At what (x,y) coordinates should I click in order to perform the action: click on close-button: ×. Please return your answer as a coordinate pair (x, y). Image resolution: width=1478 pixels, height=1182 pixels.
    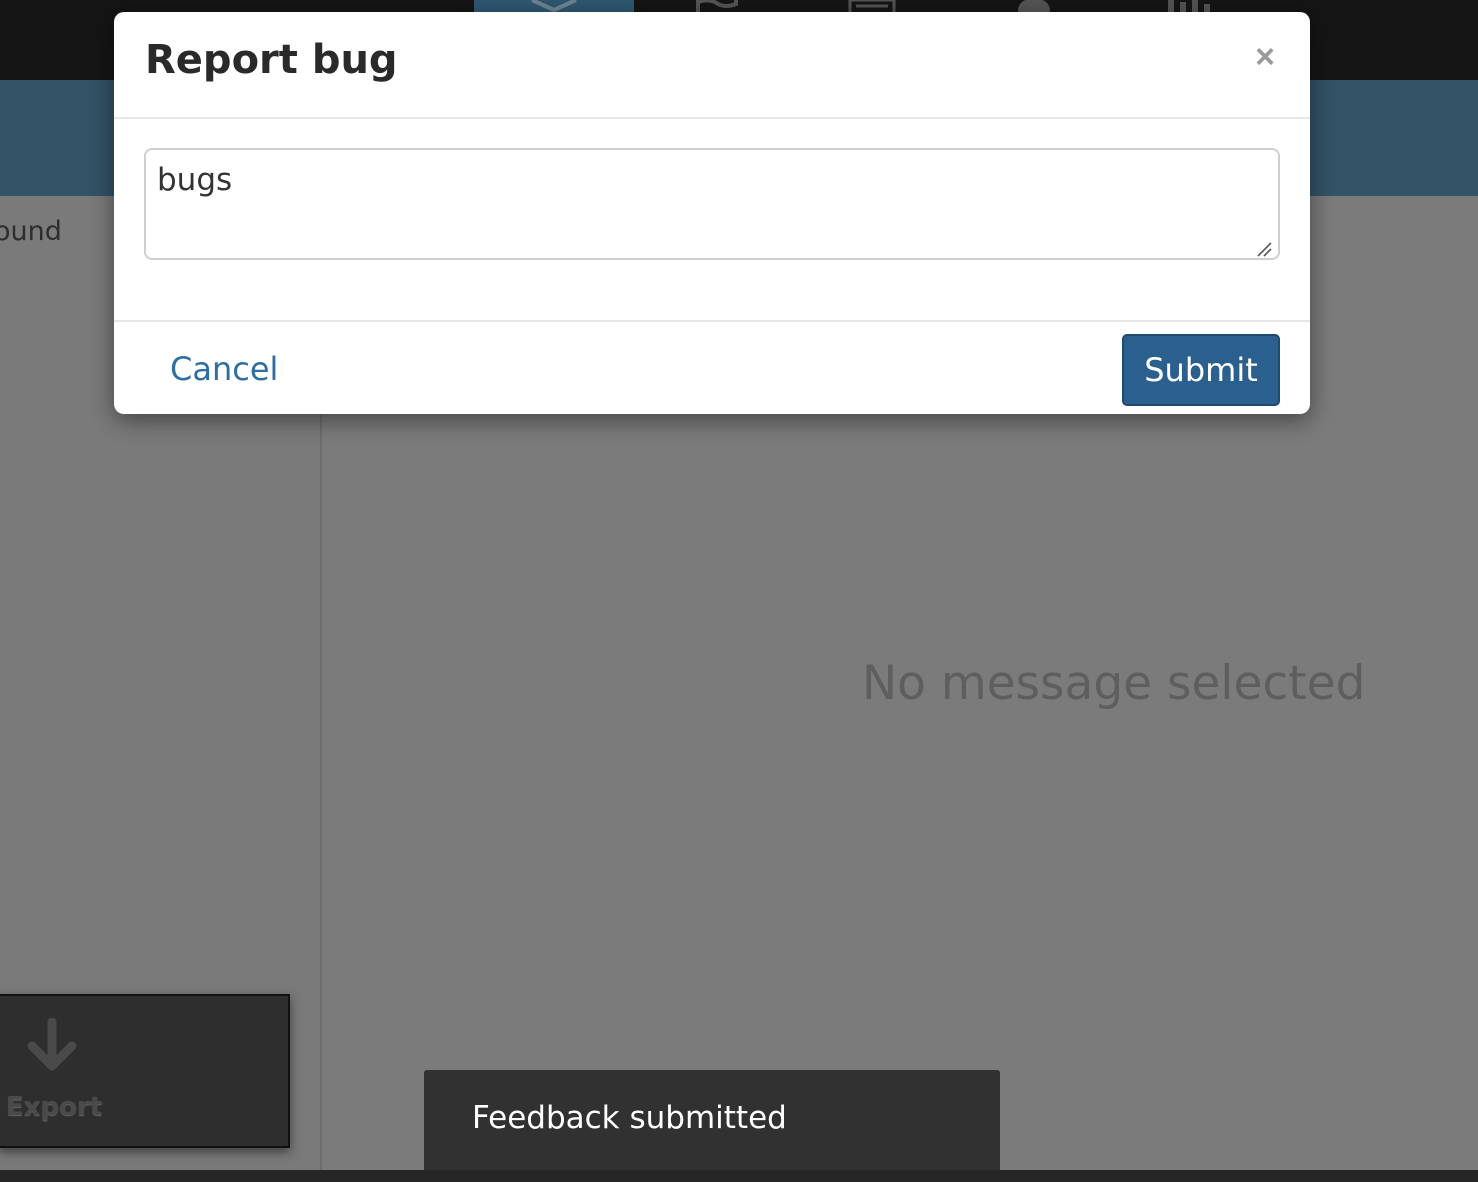
    Looking at the image, I should click on (1265, 57).